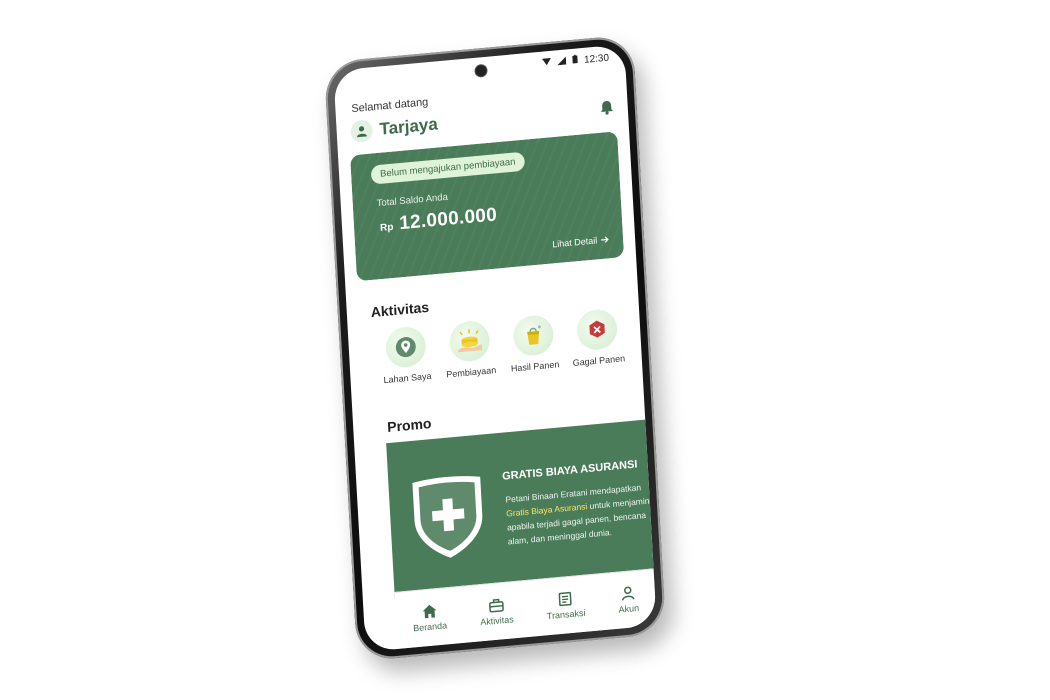 This screenshot has height=700, width=1050. I want to click on nav-transaksi: Transaksi, so click(566, 605).